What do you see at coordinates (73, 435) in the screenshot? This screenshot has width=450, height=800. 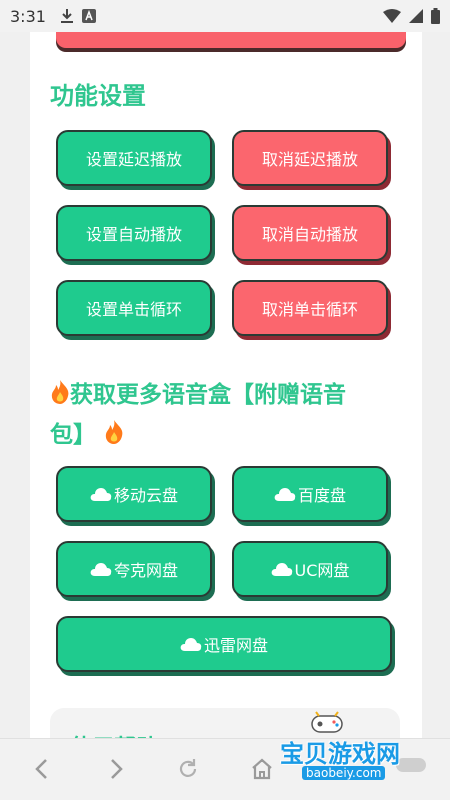 I see `more-voicebox-title-line2: 包】` at bounding box center [73, 435].